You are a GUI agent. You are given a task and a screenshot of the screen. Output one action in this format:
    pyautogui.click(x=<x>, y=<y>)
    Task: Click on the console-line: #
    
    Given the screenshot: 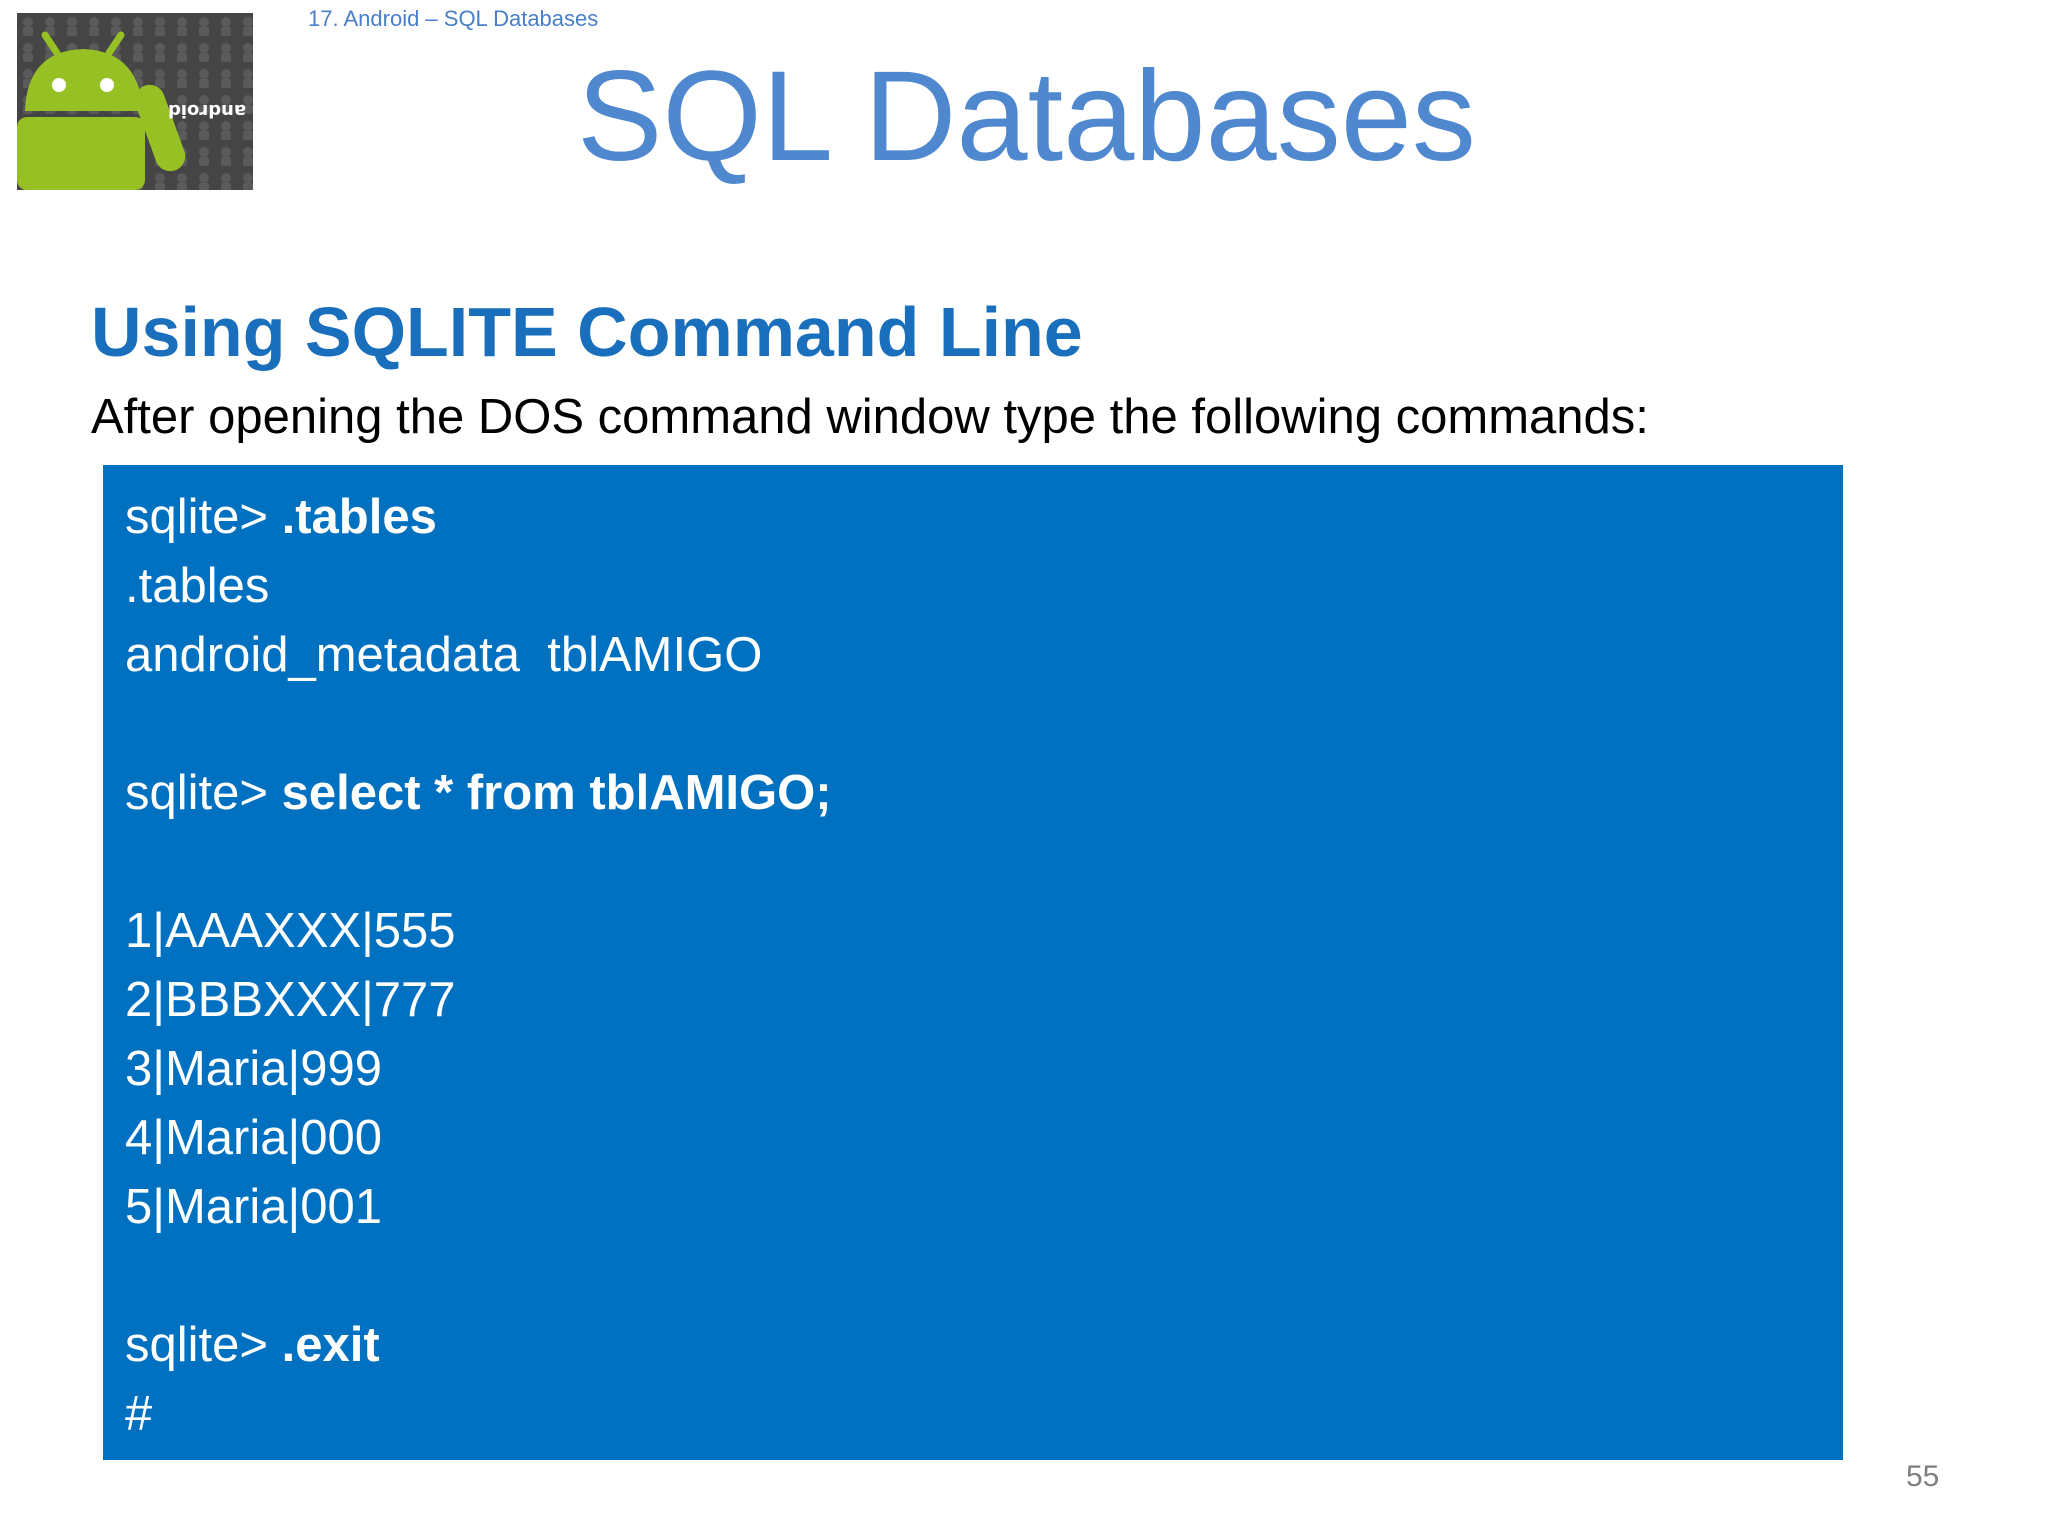 What is the action you would take?
    pyautogui.click(x=139, y=1414)
    